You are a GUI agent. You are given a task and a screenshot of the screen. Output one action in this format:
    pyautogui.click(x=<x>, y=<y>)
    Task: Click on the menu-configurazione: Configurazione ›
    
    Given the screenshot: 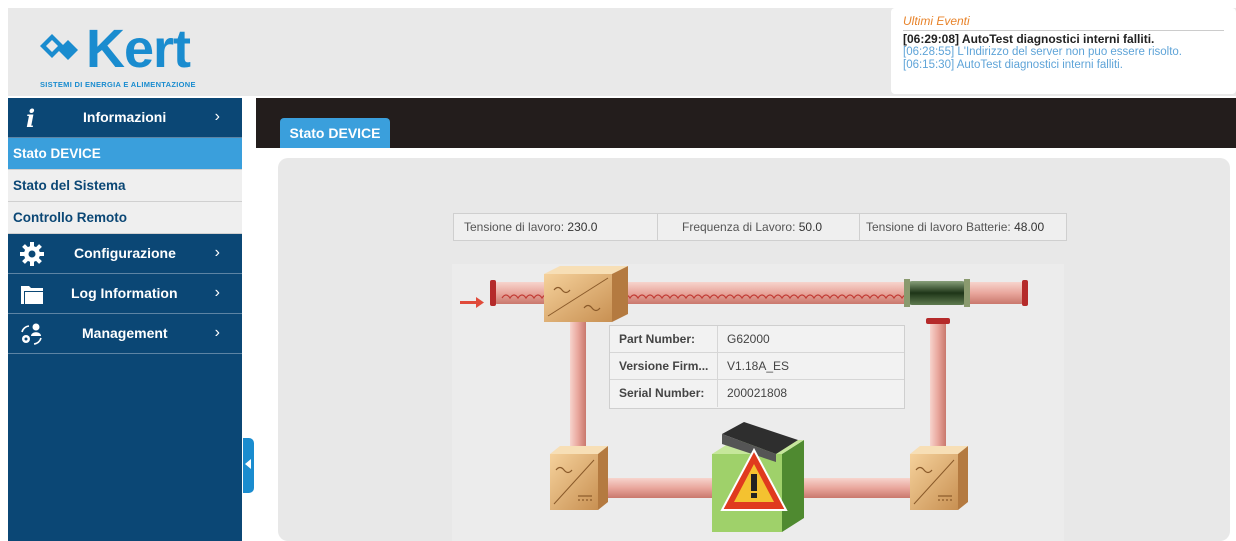 What is the action you would take?
    pyautogui.click(x=125, y=254)
    